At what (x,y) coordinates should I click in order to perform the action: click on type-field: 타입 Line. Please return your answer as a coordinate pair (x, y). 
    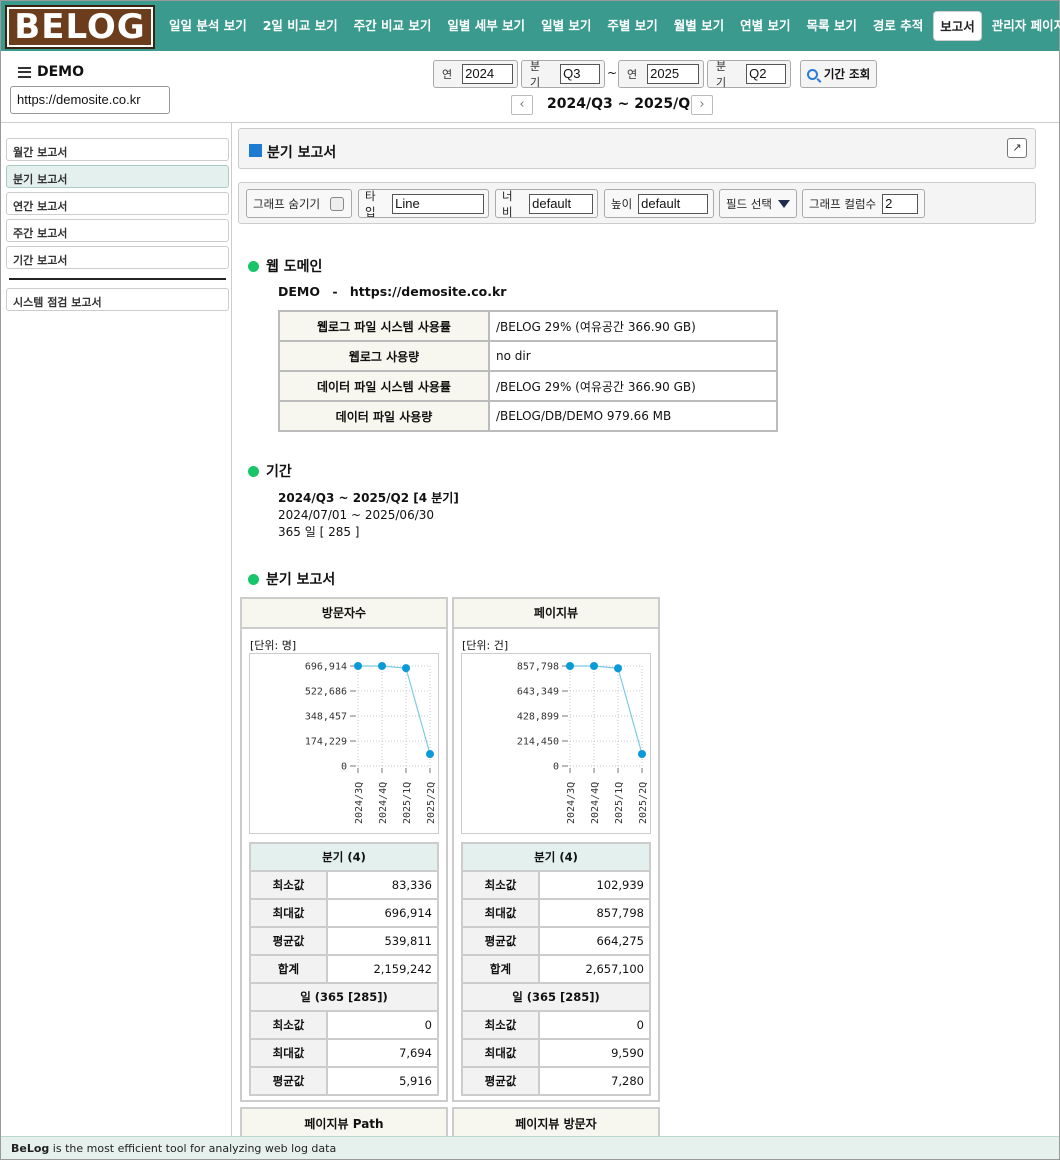
    Looking at the image, I should click on (423, 204).